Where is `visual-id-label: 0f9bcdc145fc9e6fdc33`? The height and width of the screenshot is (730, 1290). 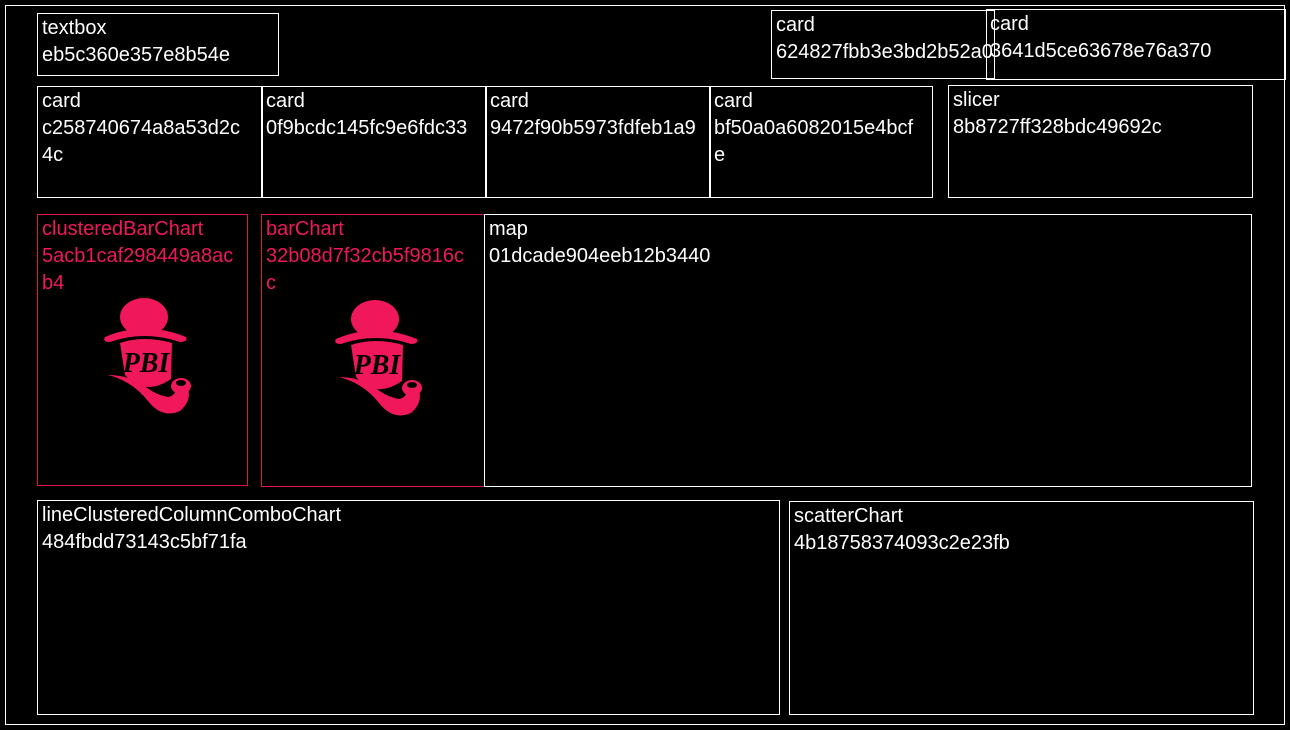 visual-id-label: 0f9bcdc145fc9e6fdc33 is located at coordinates (367, 128).